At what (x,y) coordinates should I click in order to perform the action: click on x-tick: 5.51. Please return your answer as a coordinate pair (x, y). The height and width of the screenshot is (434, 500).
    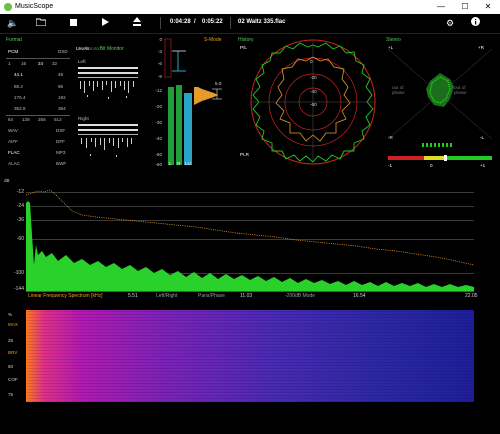
    Looking at the image, I should click on (133, 296).